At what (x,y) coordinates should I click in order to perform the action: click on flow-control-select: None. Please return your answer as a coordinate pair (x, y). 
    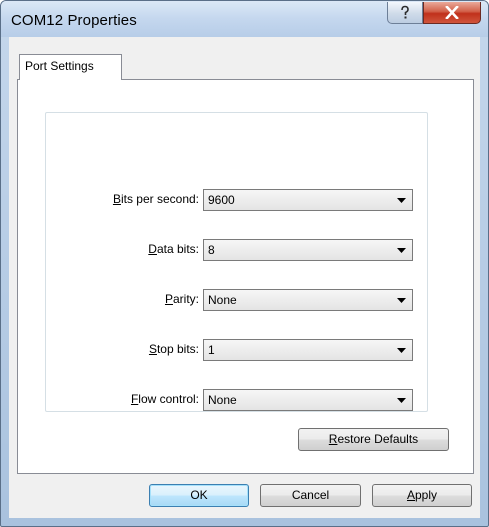
    Looking at the image, I should click on (308, 400).